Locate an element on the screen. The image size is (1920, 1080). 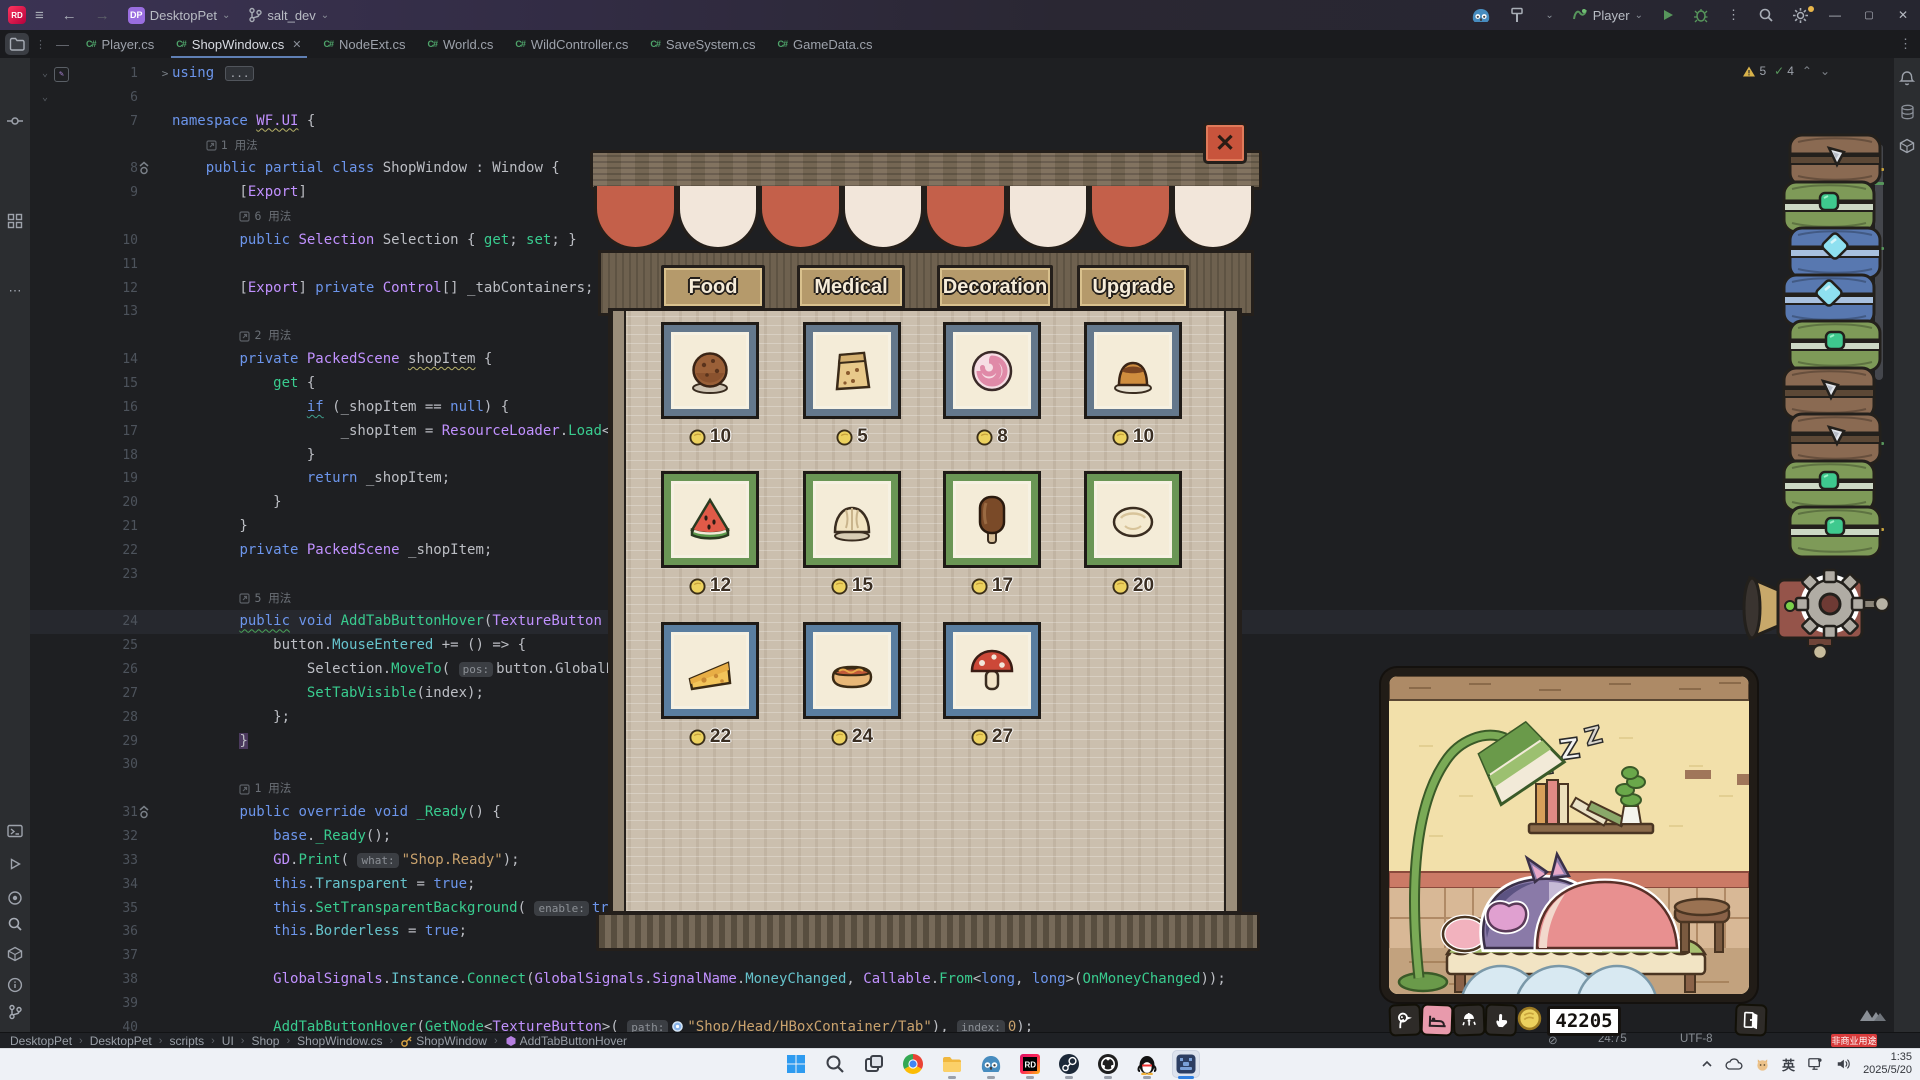
pet-tool-bird-button is located at coordinates (1405, 1020).